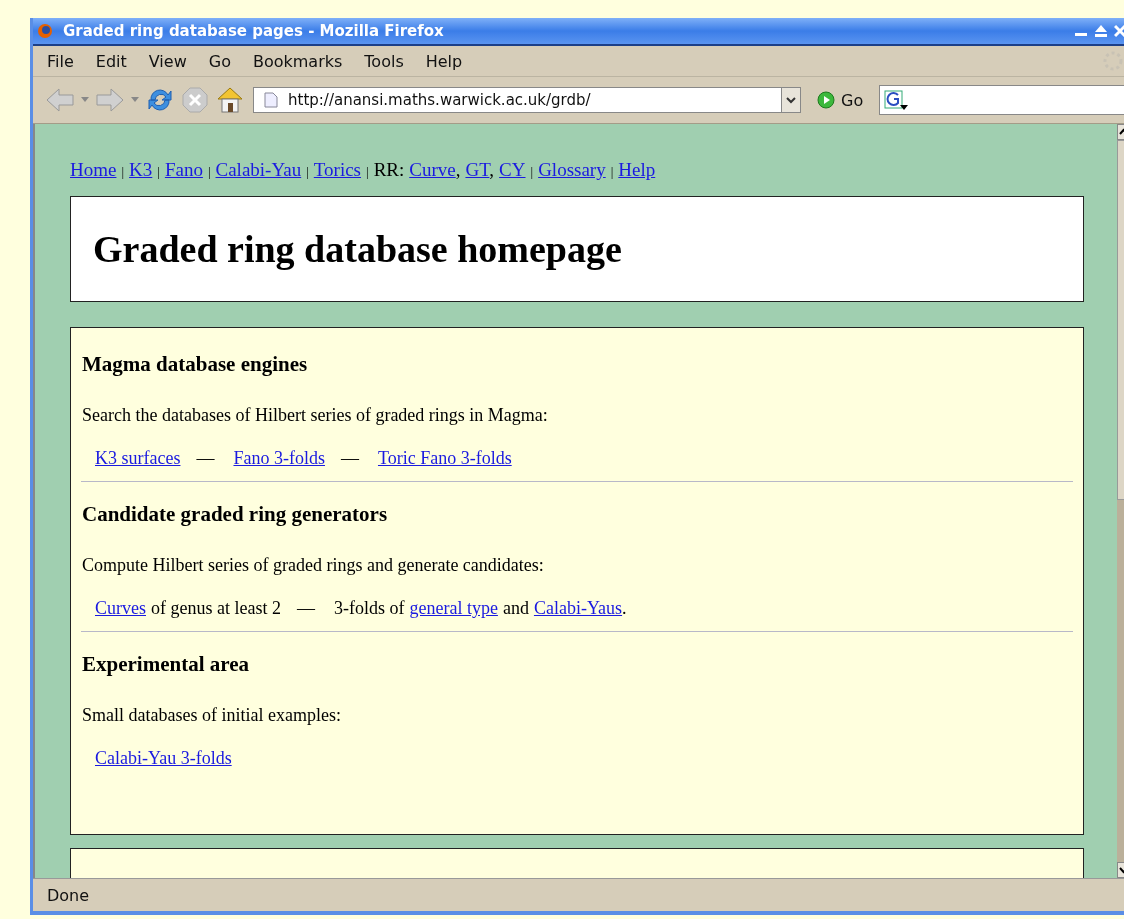 The height and width of the screenshot is (919, 1124). Describe the element at coordinates (840, 100) in the screenshot. I see `go-button: Go` at that location.